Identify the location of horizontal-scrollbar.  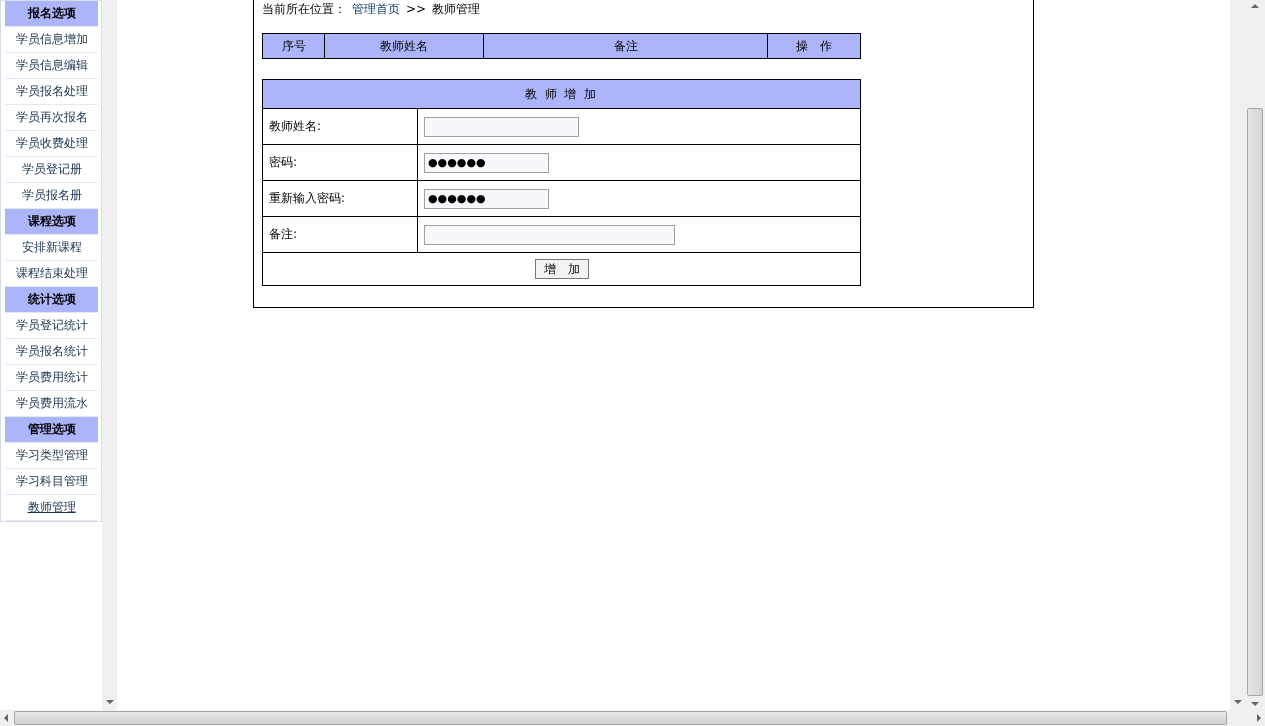
(632, 718).